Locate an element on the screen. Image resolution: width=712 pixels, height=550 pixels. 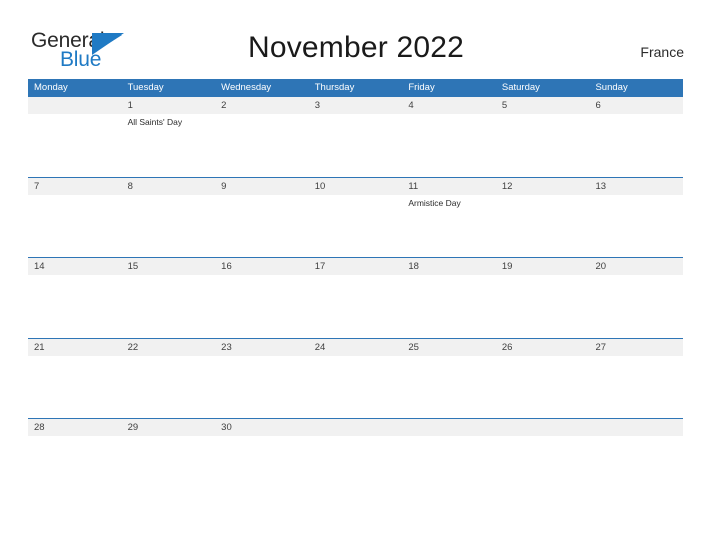
country-label: France is located at coordinates (662, 52).